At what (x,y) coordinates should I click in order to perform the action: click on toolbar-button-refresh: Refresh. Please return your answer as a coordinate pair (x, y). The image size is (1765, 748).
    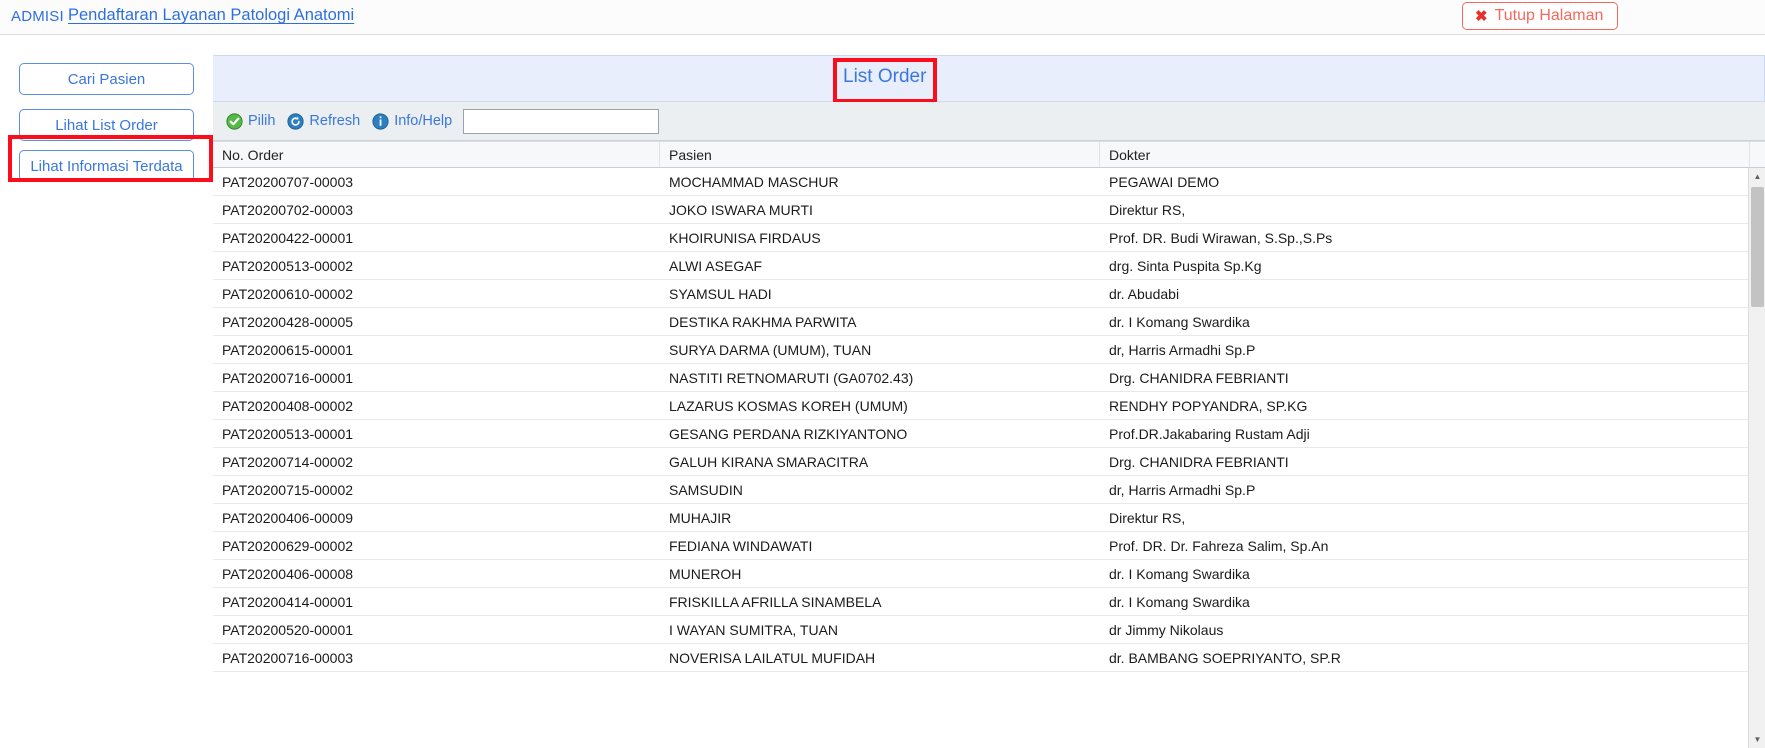
    Looking at the image, I should click on (324, 121).